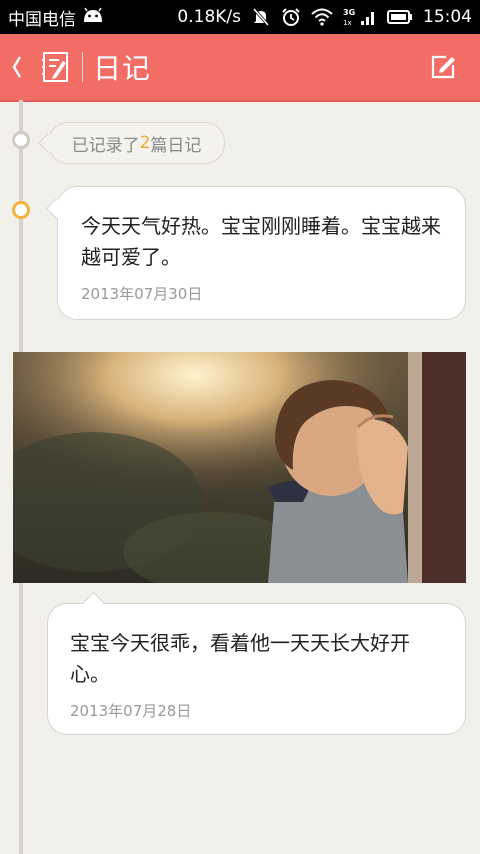 The width and height of the screenshot is (480, 854). Describe the element at coordinates (21, 140) in the screenshot. I see `timeline-dot-summary` at that location.